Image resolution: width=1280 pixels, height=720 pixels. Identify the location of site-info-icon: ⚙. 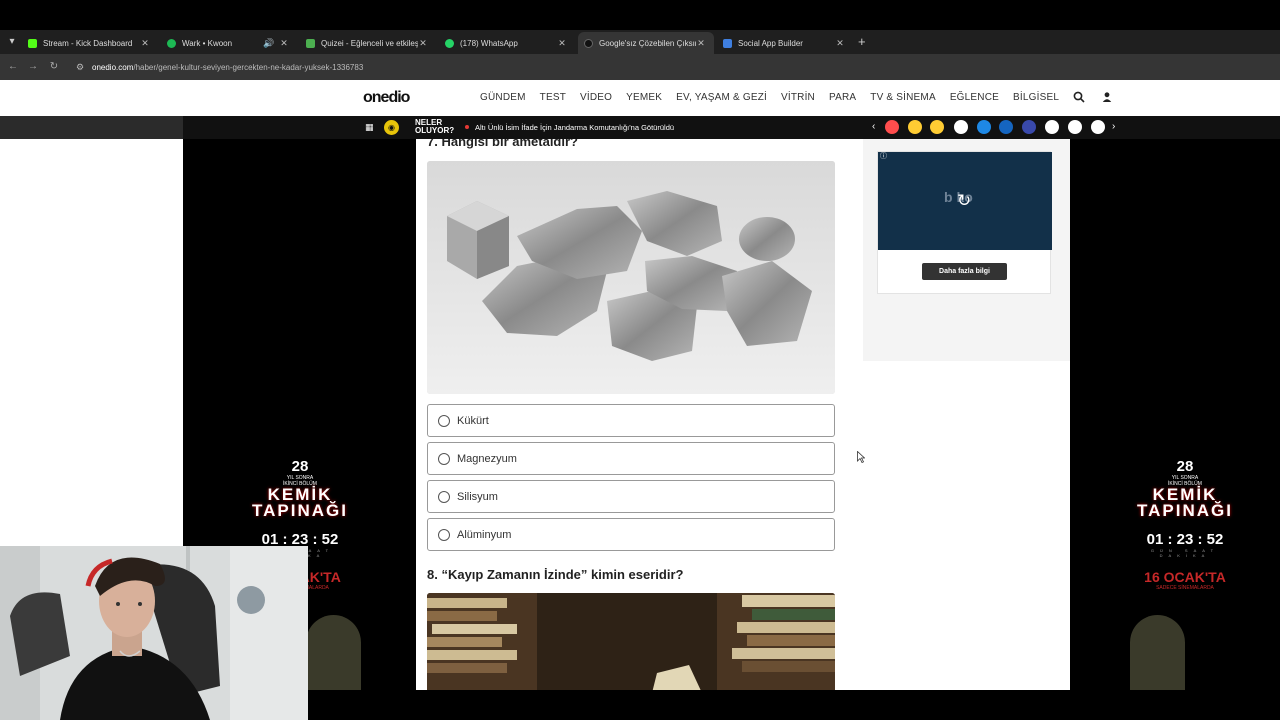
(82, 67).